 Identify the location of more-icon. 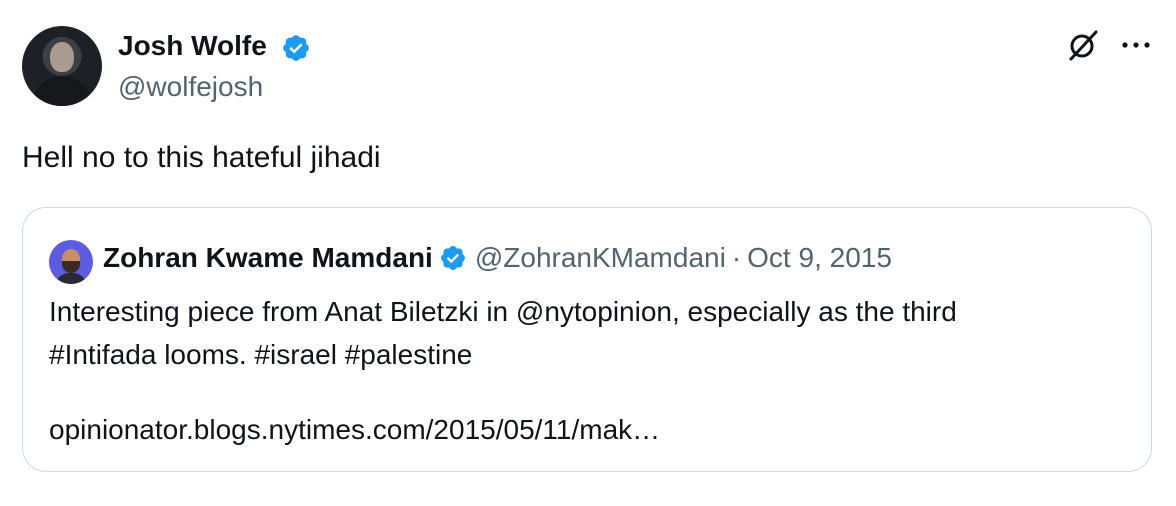
(1136, 45).